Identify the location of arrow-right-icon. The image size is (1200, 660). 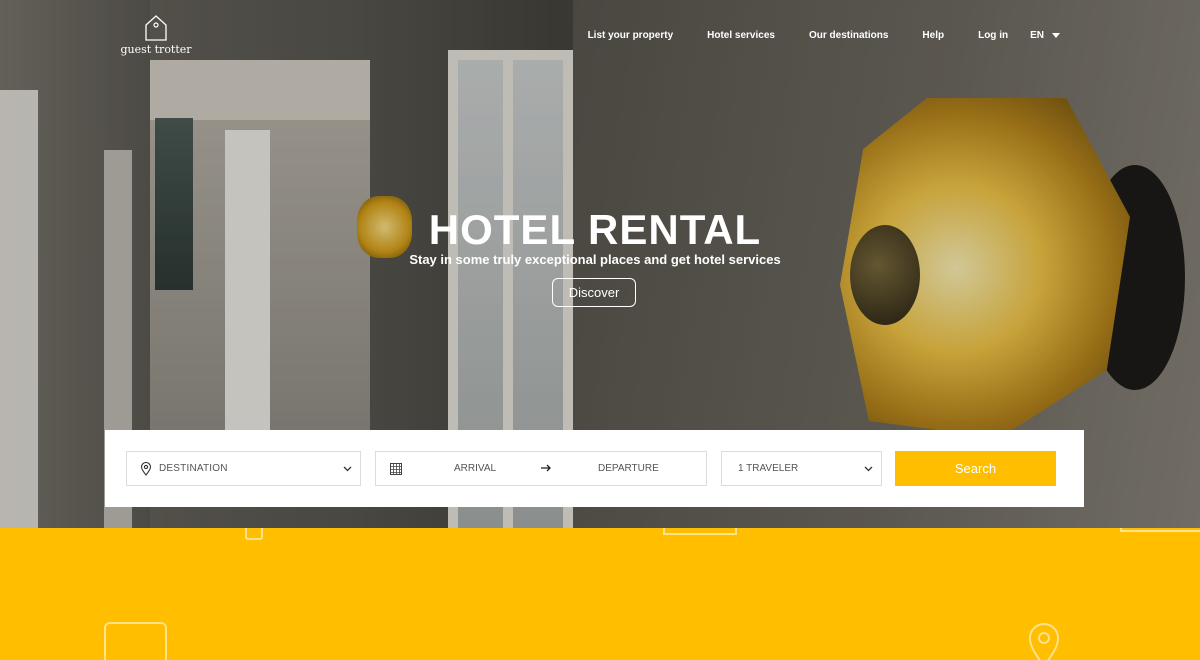
(546, 468).